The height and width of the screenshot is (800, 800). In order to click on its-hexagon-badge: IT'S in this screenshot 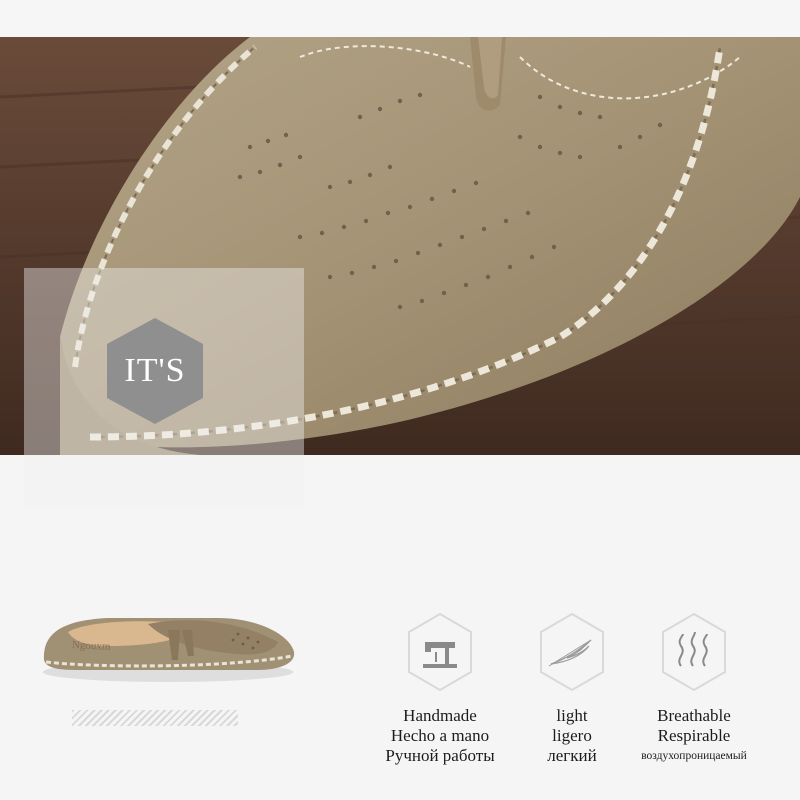, I will do `click(155, 371)`.